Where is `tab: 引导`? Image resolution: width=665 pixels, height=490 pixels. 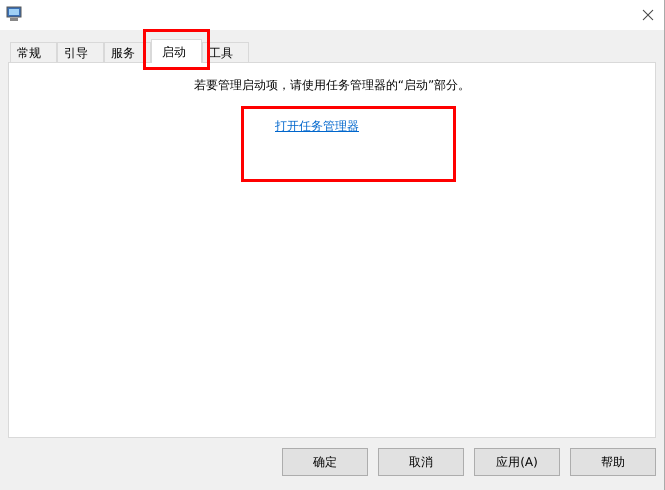
tab: 引导 is located at coordinates (80, 52).